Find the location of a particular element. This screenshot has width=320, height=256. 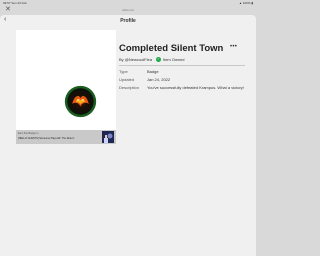

game-thumbnail-art is located at coordinates (108, 137).